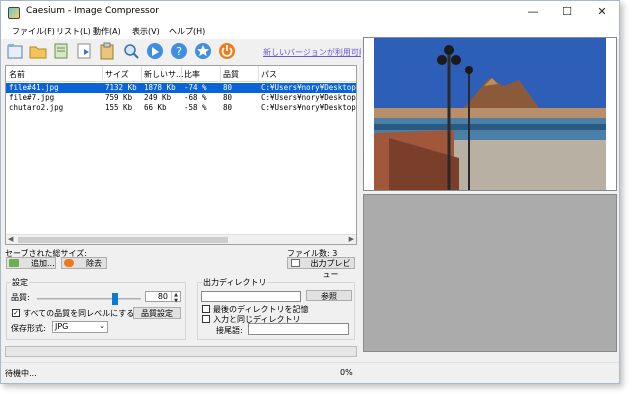 This screenshot has height=394, width=640. Describe the element at coordinates (181, 351) in the screenshot. I see `progress-bar` at that location.